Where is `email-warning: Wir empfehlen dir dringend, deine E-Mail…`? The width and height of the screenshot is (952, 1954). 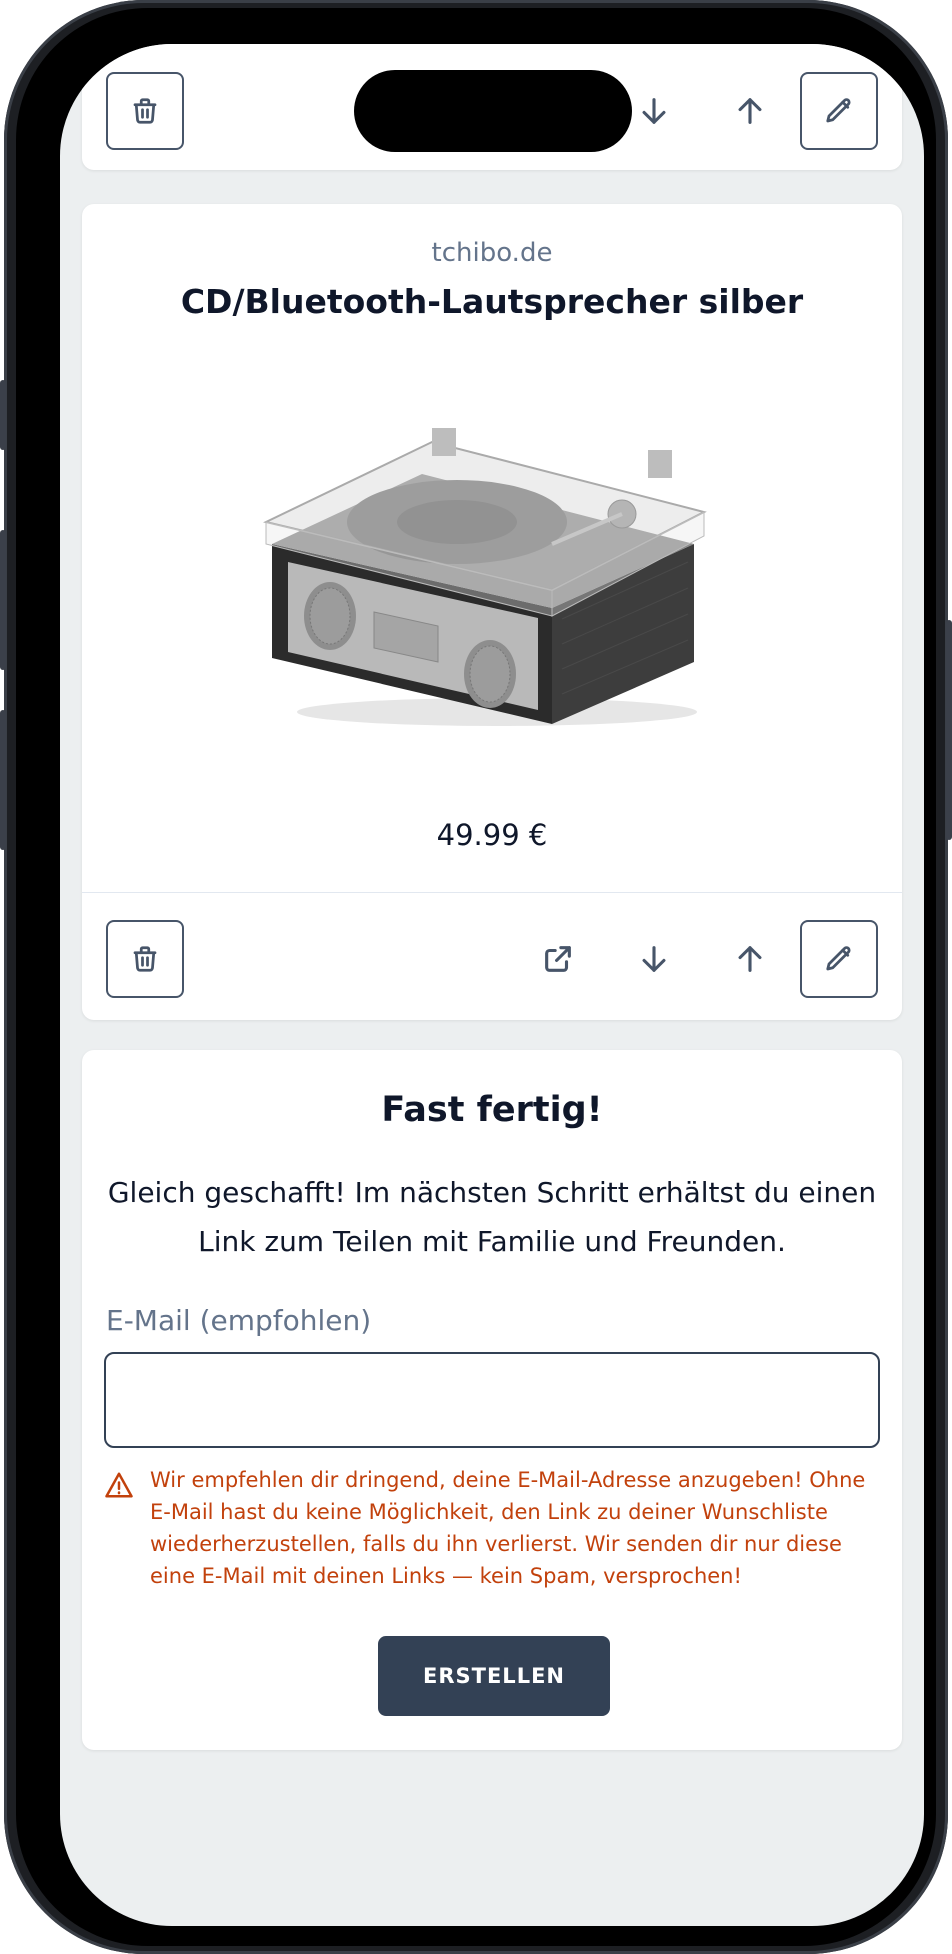
email-warning: Wir empfehlen dir dringend, deine E-Mail… is located at coordinates (508, 1528).